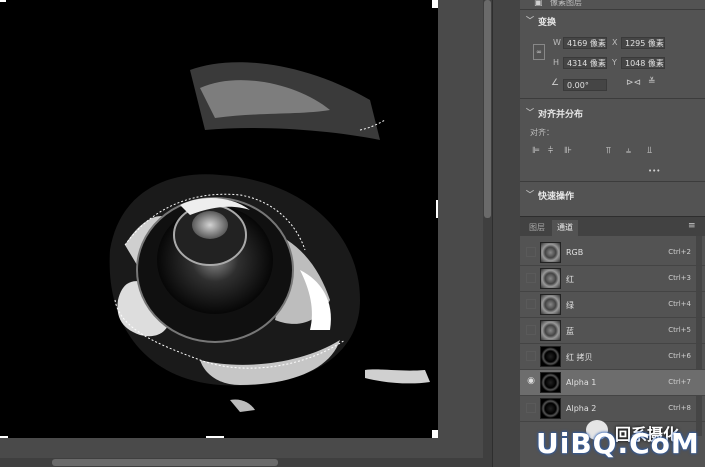 Image resolution: width=705 pixels, height=467 pixels. What do you see at coordinates (556, 197) in the screenshot?
I see `quick-actions-title: 快速操作` at bounding box center [556, 197].